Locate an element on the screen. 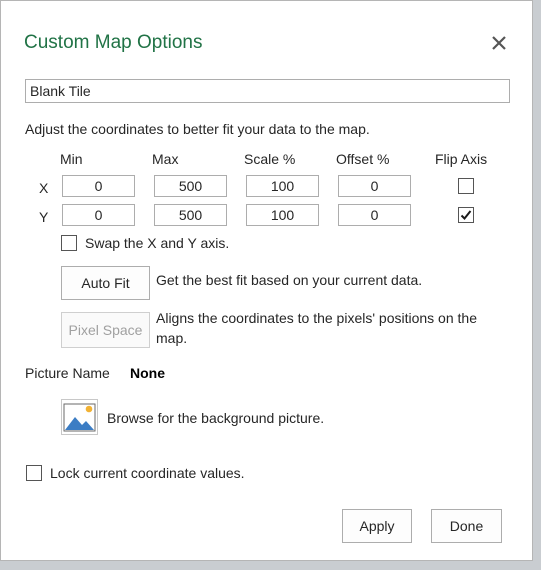  flip-axis-header: Flip Axis is located at coordinates (461, 159).